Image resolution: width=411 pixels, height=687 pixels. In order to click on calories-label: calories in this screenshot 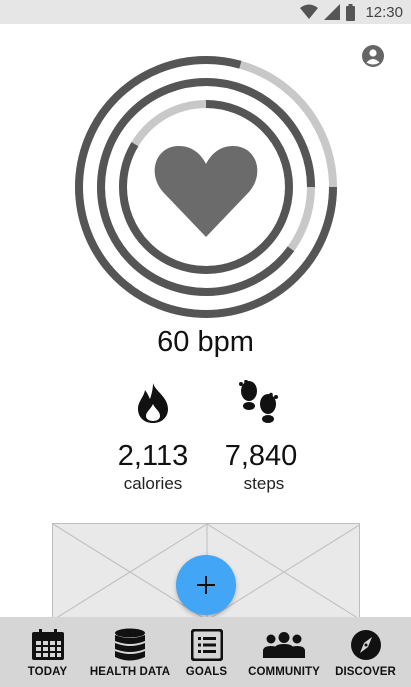, I will do `click(153, 483)`.